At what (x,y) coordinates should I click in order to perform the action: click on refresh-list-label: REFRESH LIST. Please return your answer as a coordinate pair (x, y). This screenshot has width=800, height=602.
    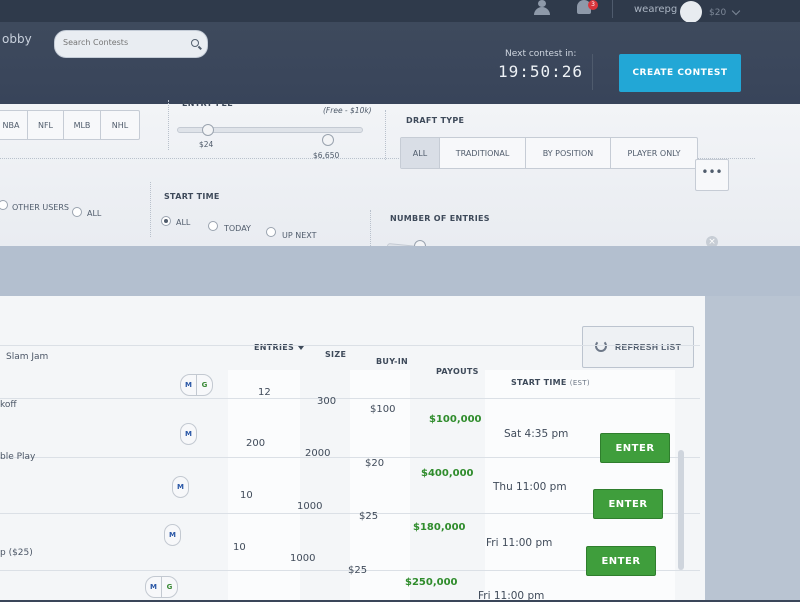
    Looking at the image, I should click on (648, 347).